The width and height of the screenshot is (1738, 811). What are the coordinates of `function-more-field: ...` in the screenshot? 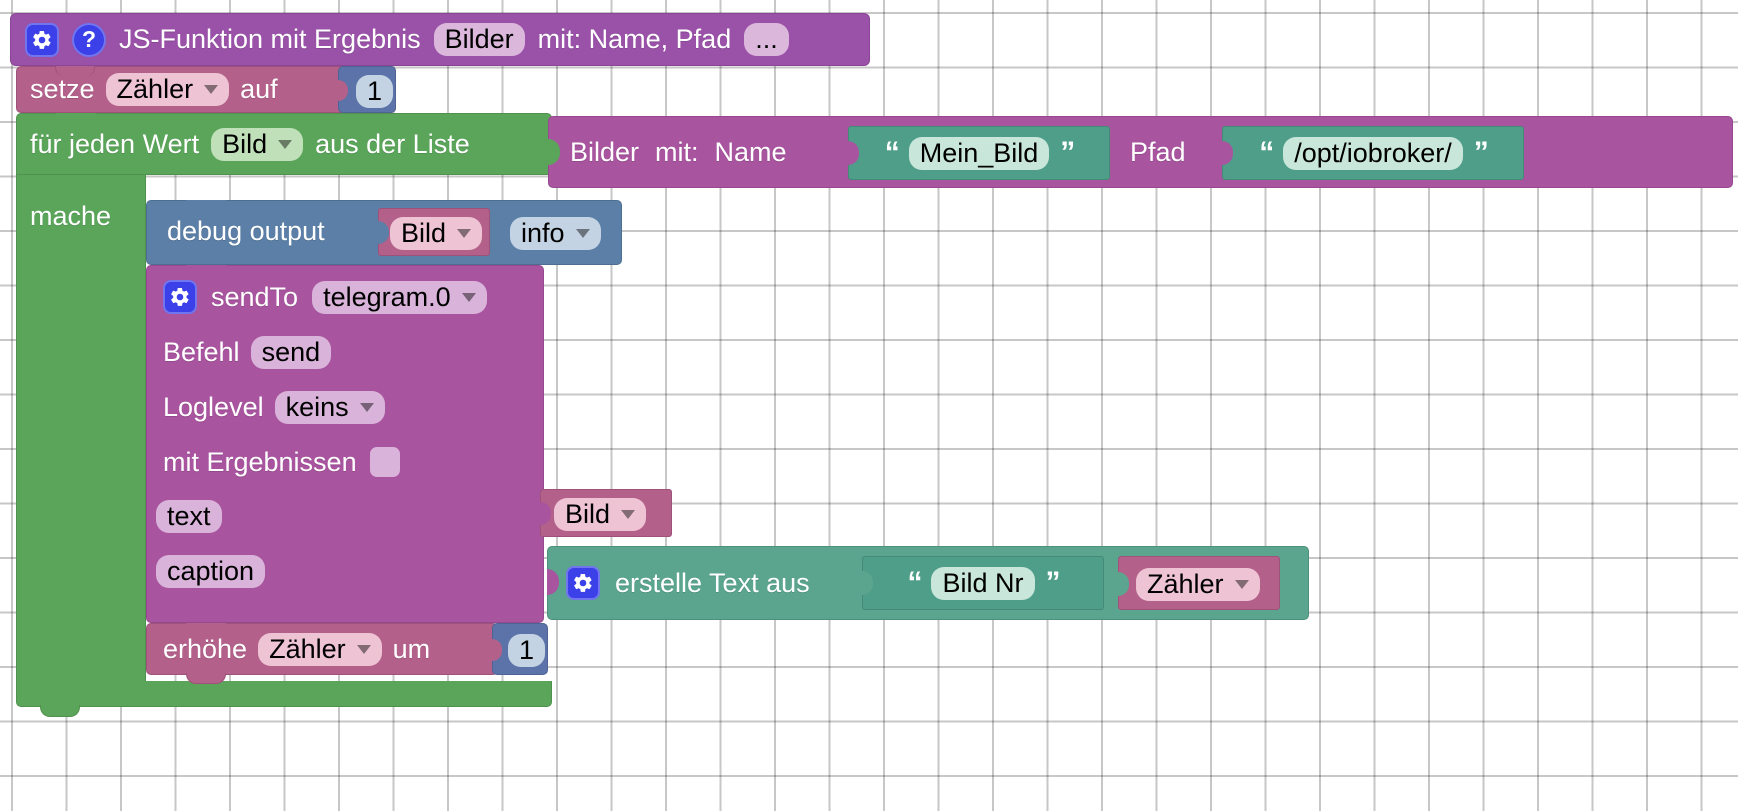 It's located at (766, 39).